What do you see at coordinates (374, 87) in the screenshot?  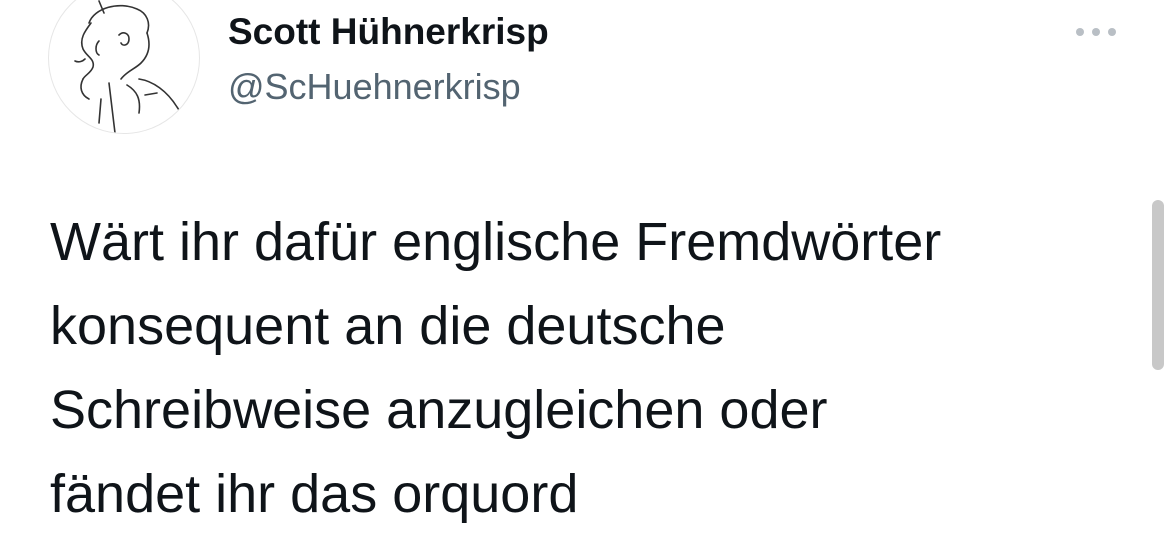 I see `author-handle: @ScHuehnerkrisp` at bounding box center [374, 87].